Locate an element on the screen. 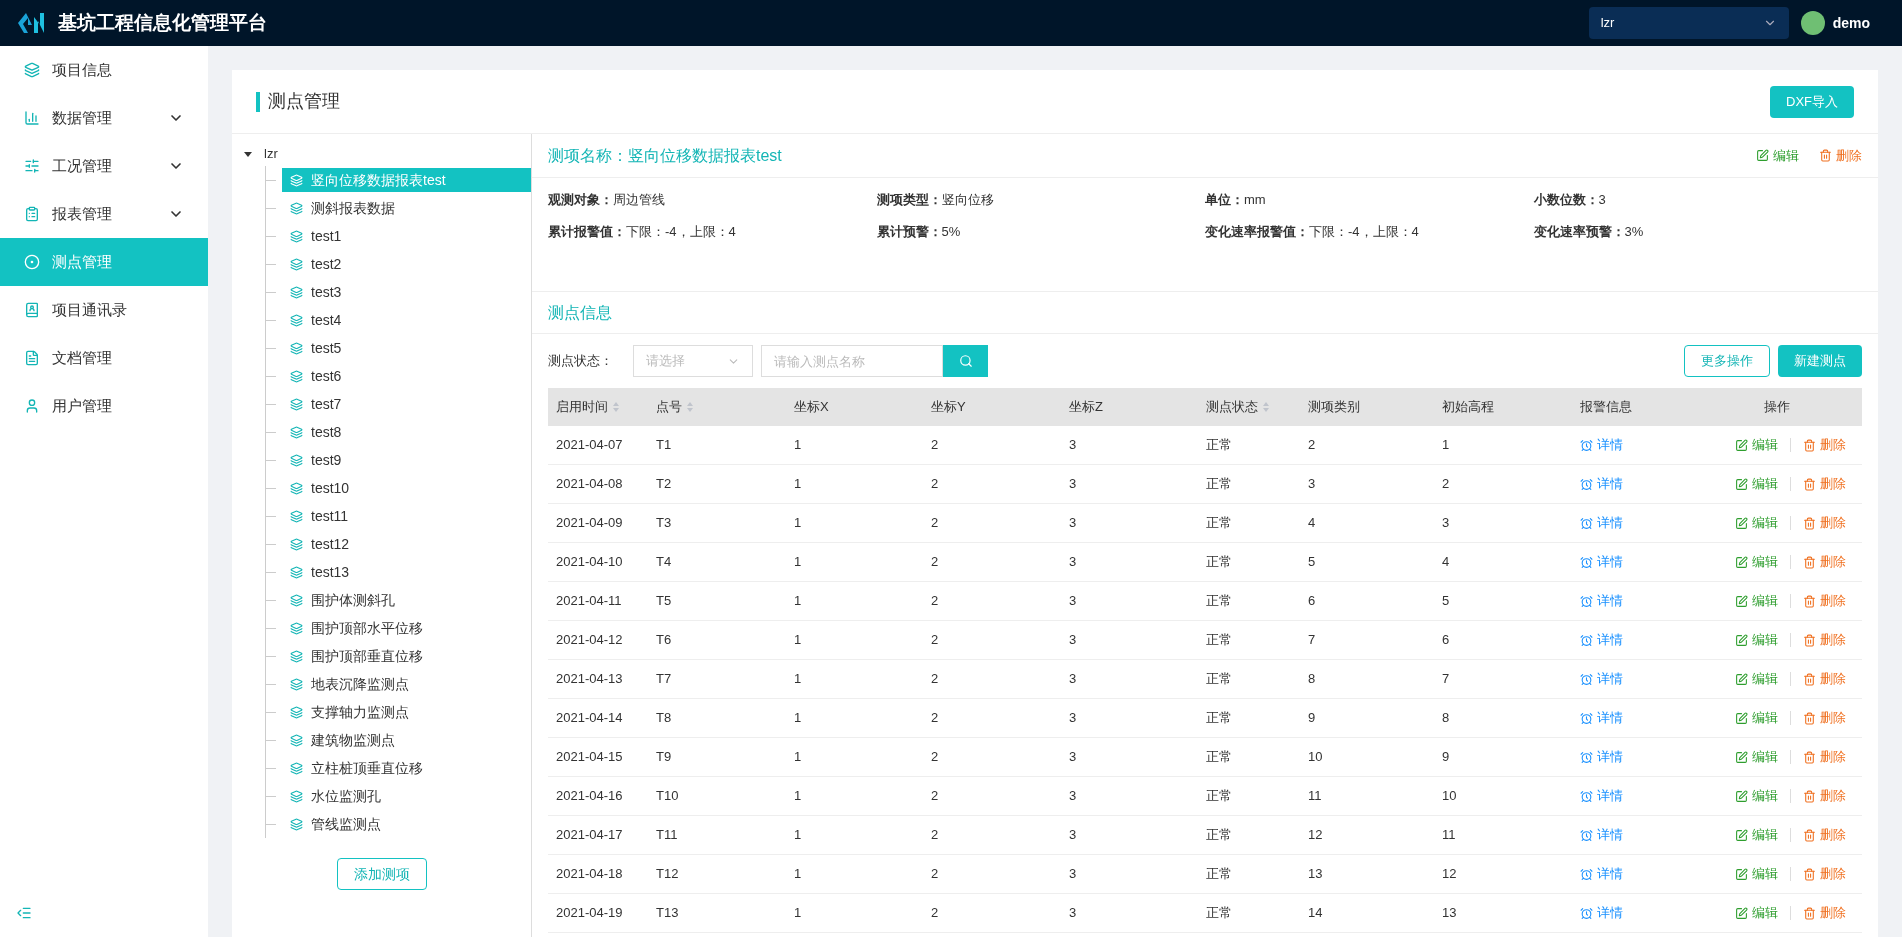 The height and width of the screenshot is (937, 1902). tree-node: 管线监测点 is located at coordinates (406, 824).